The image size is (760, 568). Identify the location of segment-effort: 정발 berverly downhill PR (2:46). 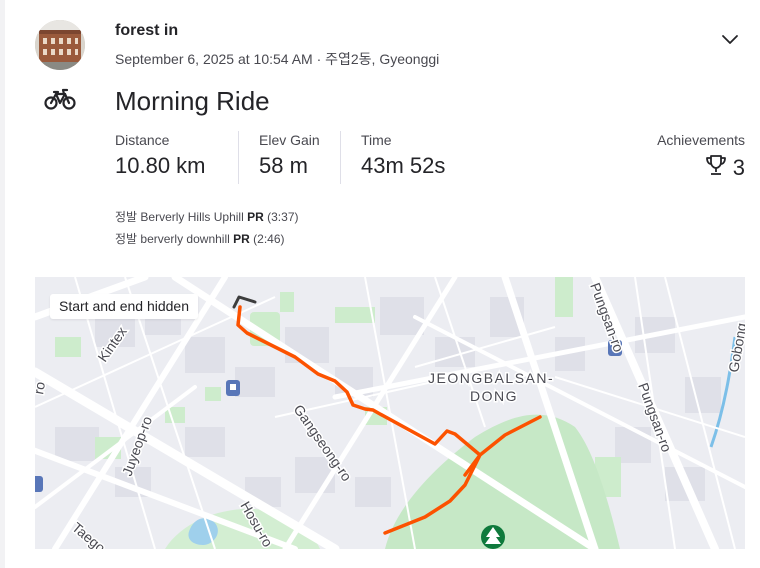
(207, 239).